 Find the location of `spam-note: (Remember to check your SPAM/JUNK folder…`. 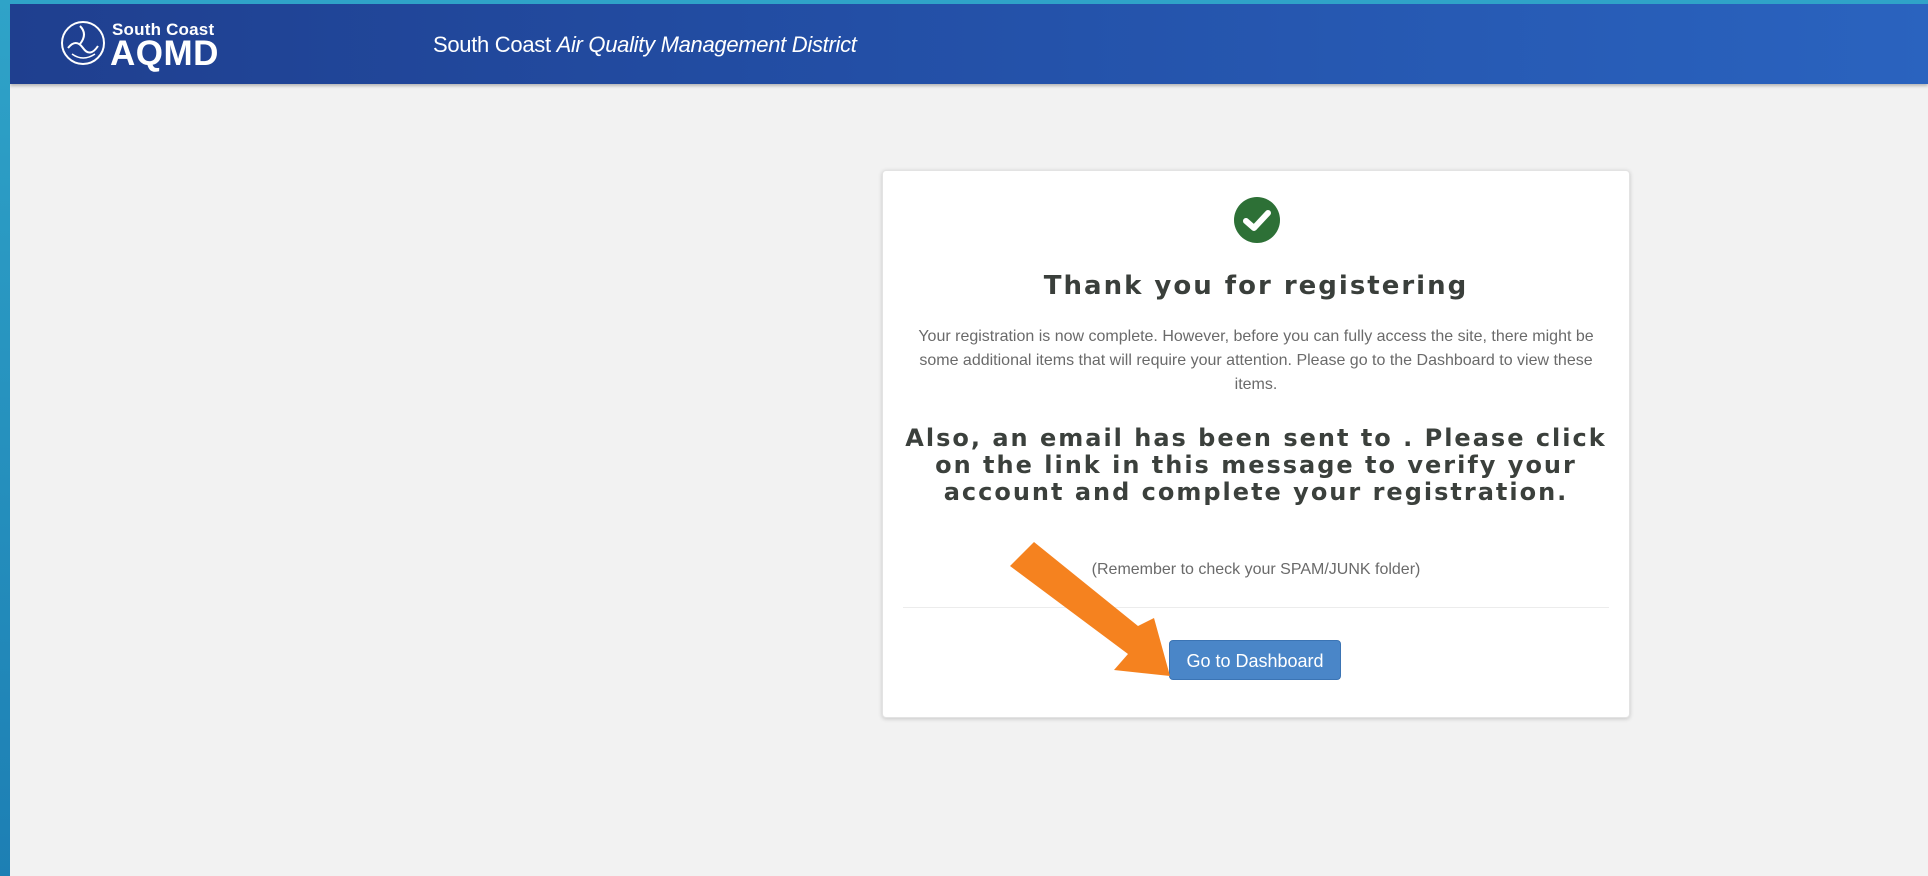

spam-note: (Remember to check your SPAM/JUNK folder… is located at coordinates (1256, 569).